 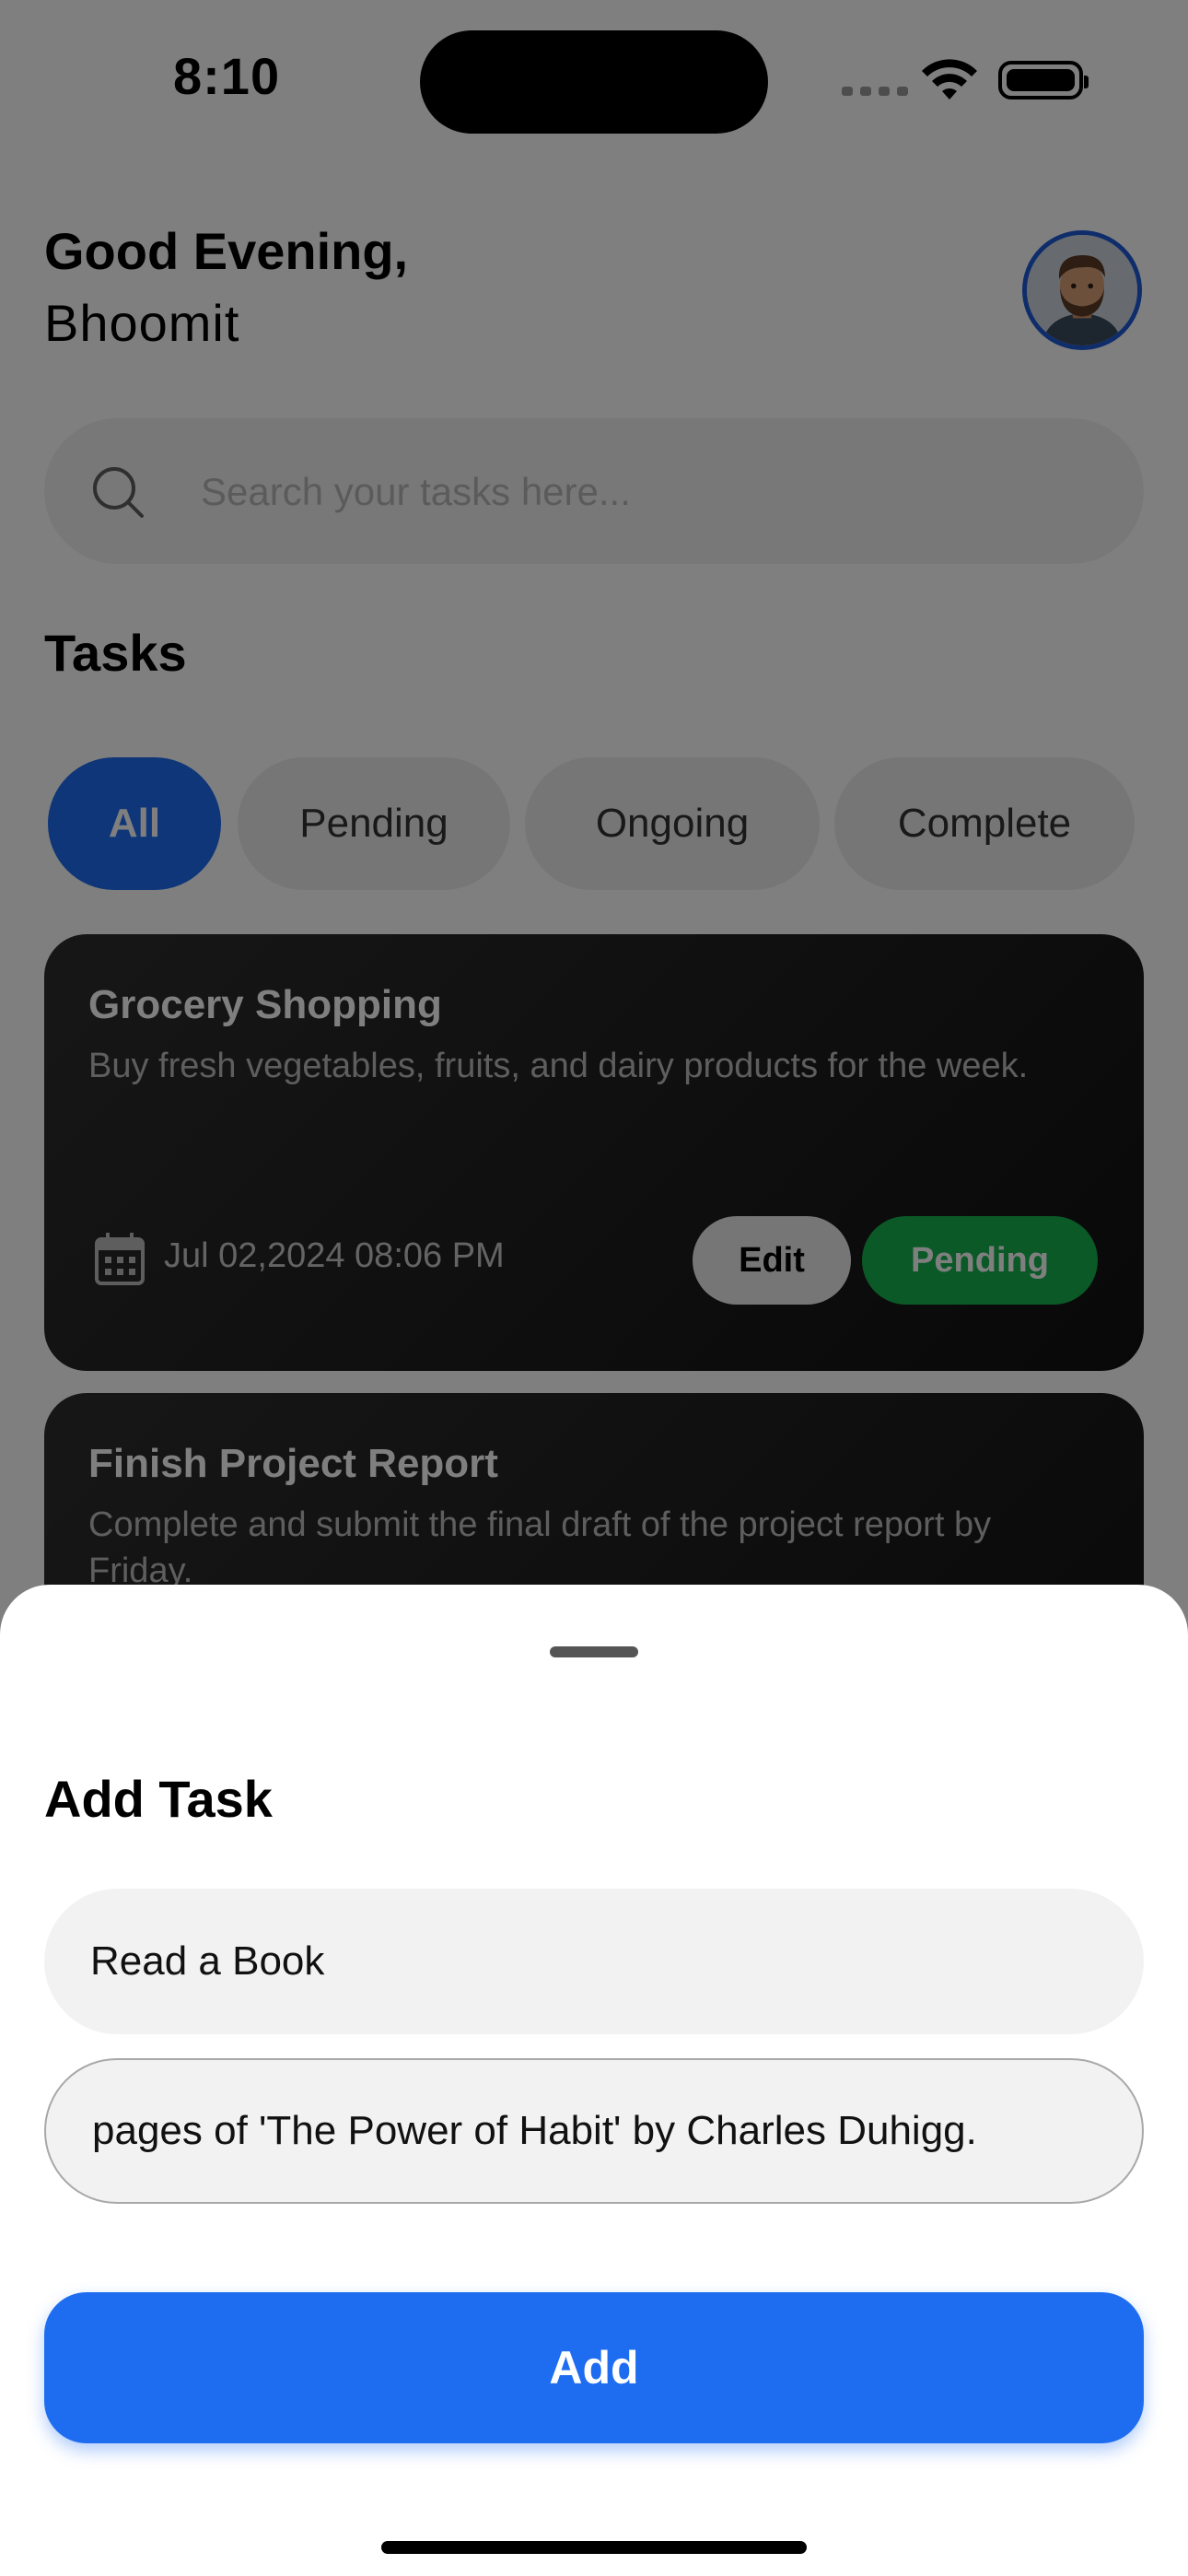 What do you see at coordinates (594, 82) in the screenshot?
I see `dynamic-island` at bounding box center [594, 82].